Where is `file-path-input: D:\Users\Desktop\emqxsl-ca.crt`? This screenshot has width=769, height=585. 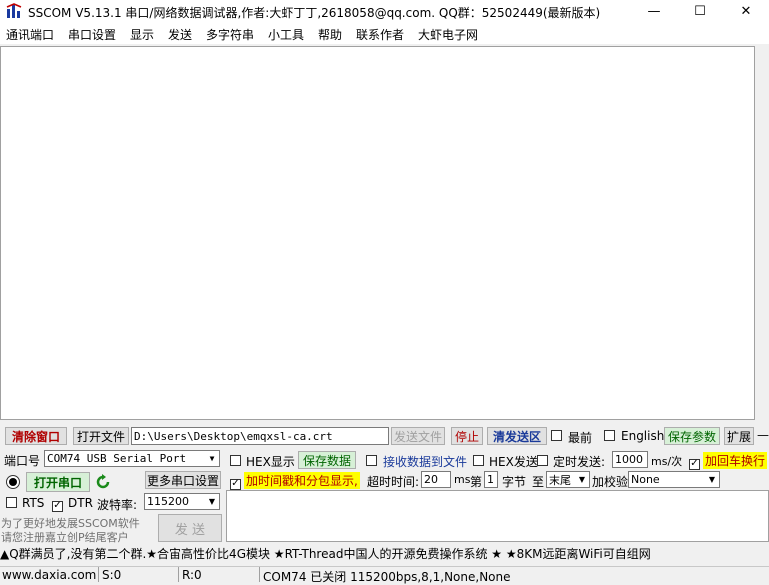 file-path-input: D:\Users\Desktop\emqxsl-ca.crt is located at coordinates (260, 436).